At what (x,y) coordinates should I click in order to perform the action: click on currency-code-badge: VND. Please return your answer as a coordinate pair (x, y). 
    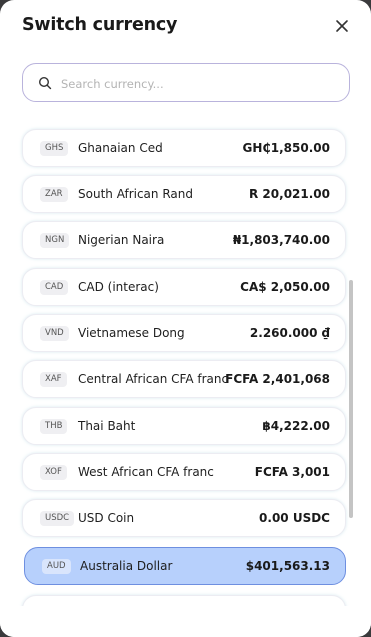
    Looking at the image, I should click on (54, 333).